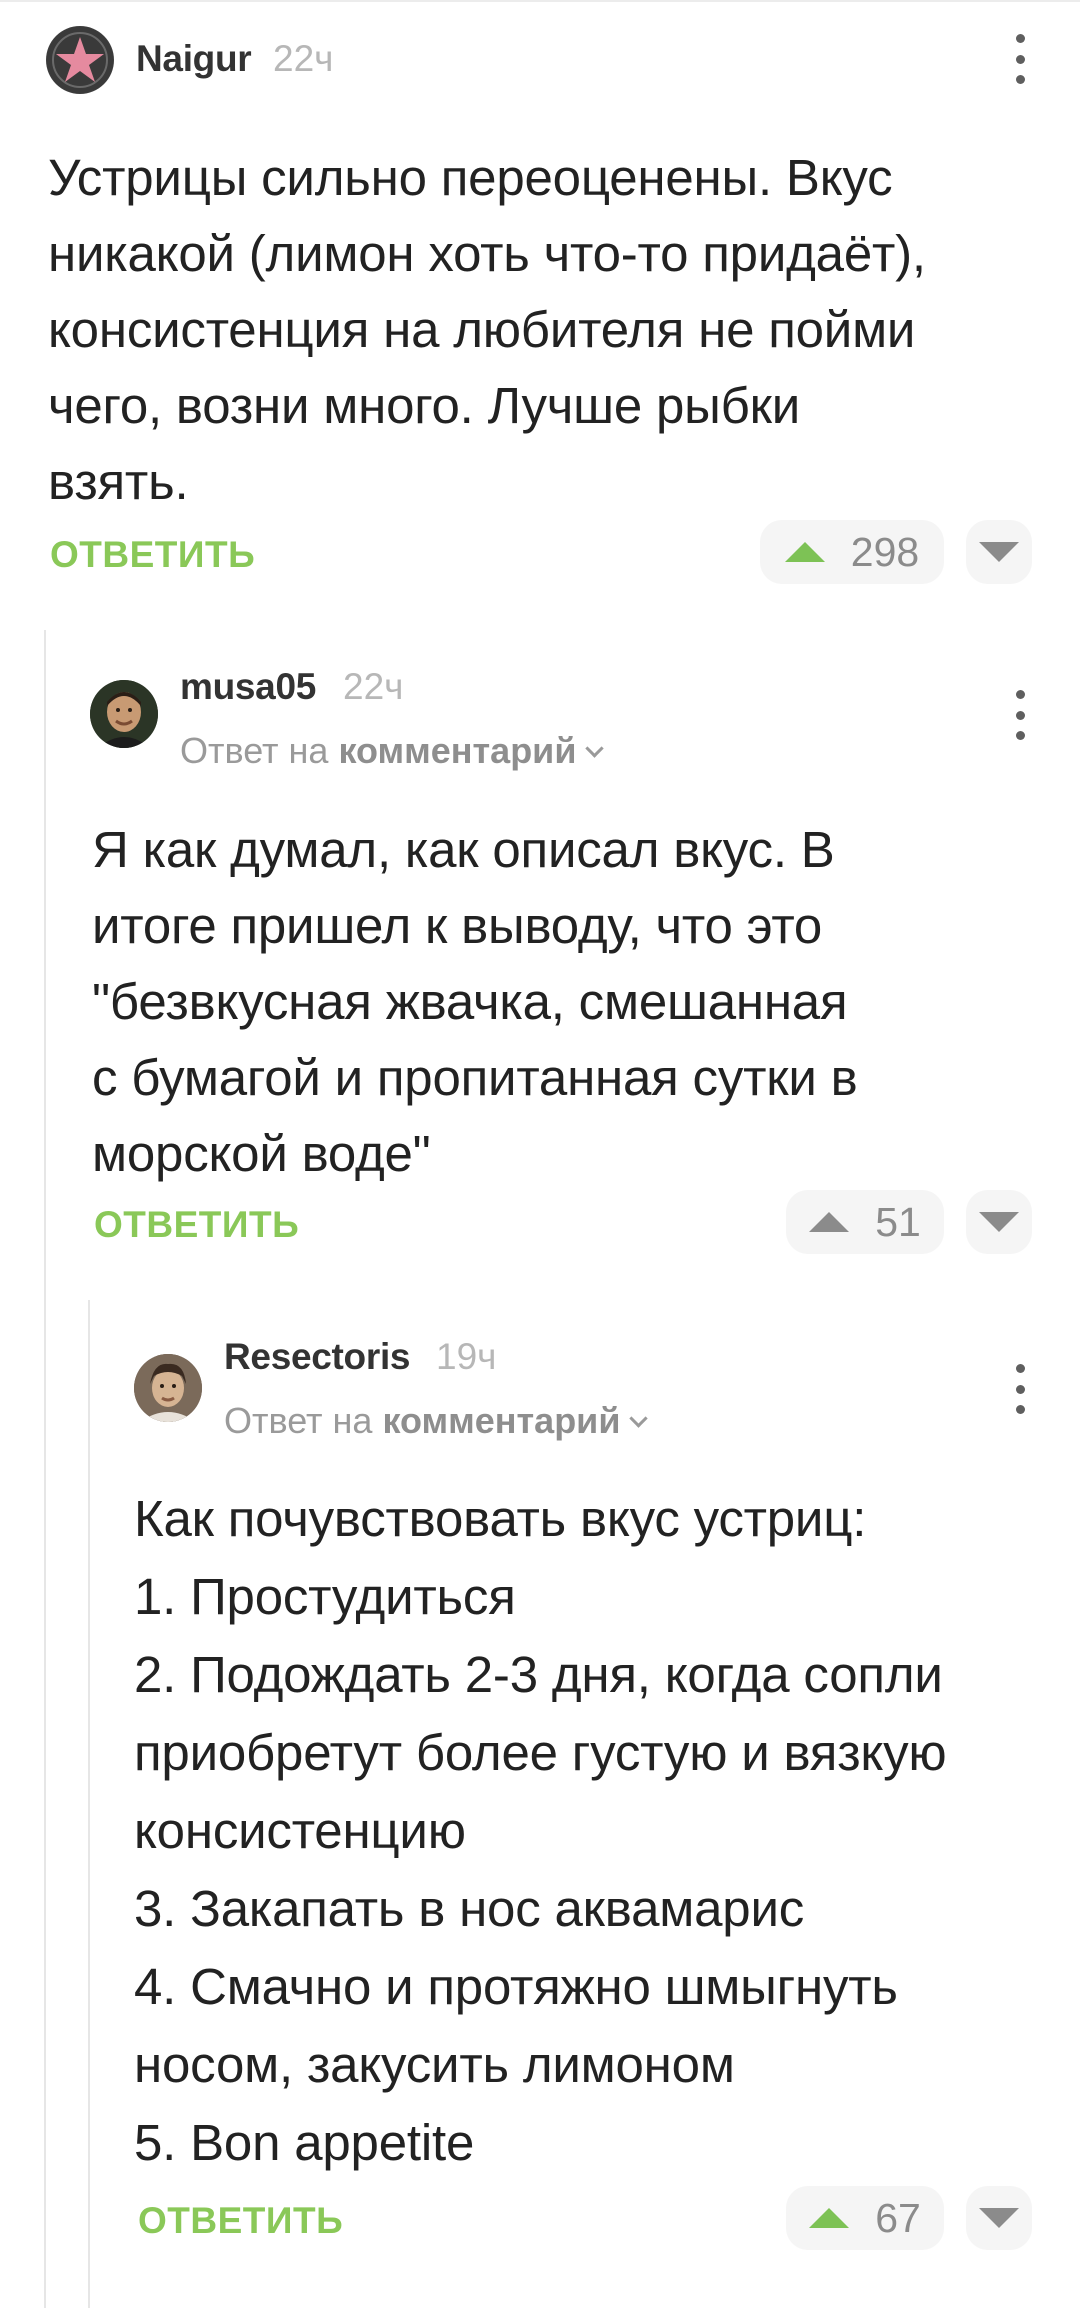 The width and height of the screenshot is (1080, 2308). What do you see at coordinates (304, 2142) in the screenshot?
I see `text-line: 5. Bon appetite` at bounding box center [304, 2142].